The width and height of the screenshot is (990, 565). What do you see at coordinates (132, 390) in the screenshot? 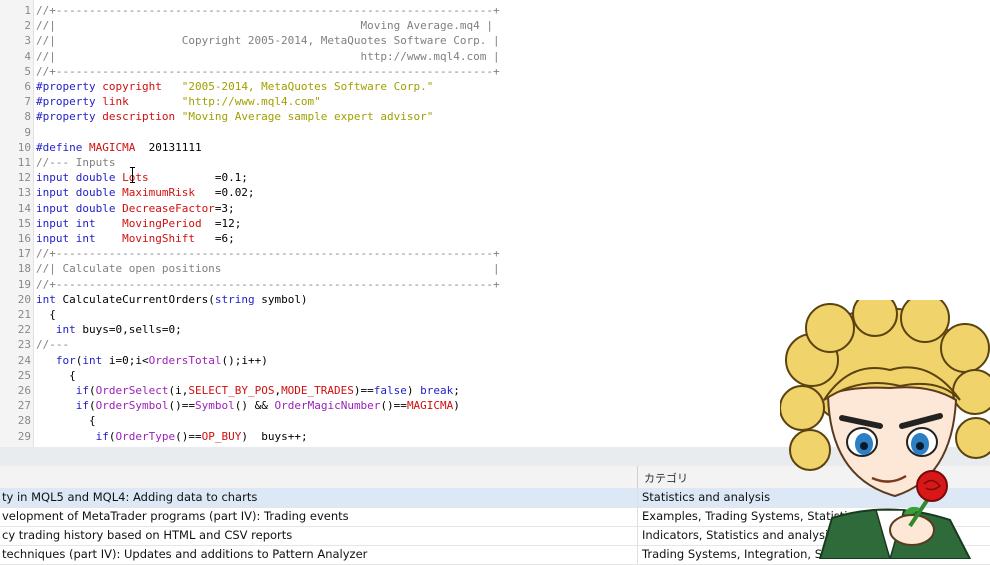
I see `code-token: OrderSelect` at bounding box center [132, 390].